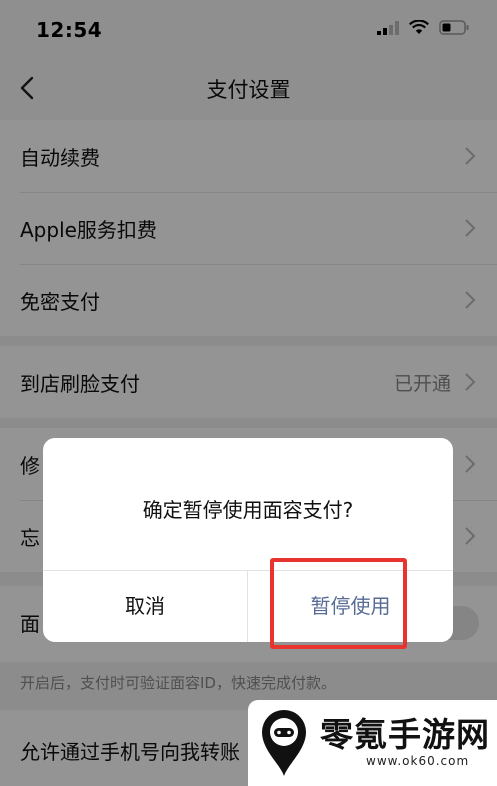 The width and height of the screenshot is (497, 786). Describe the element at coordinates (418, 761) in the screenshot. I see `watermark-url: www.ok60.com` at that location.